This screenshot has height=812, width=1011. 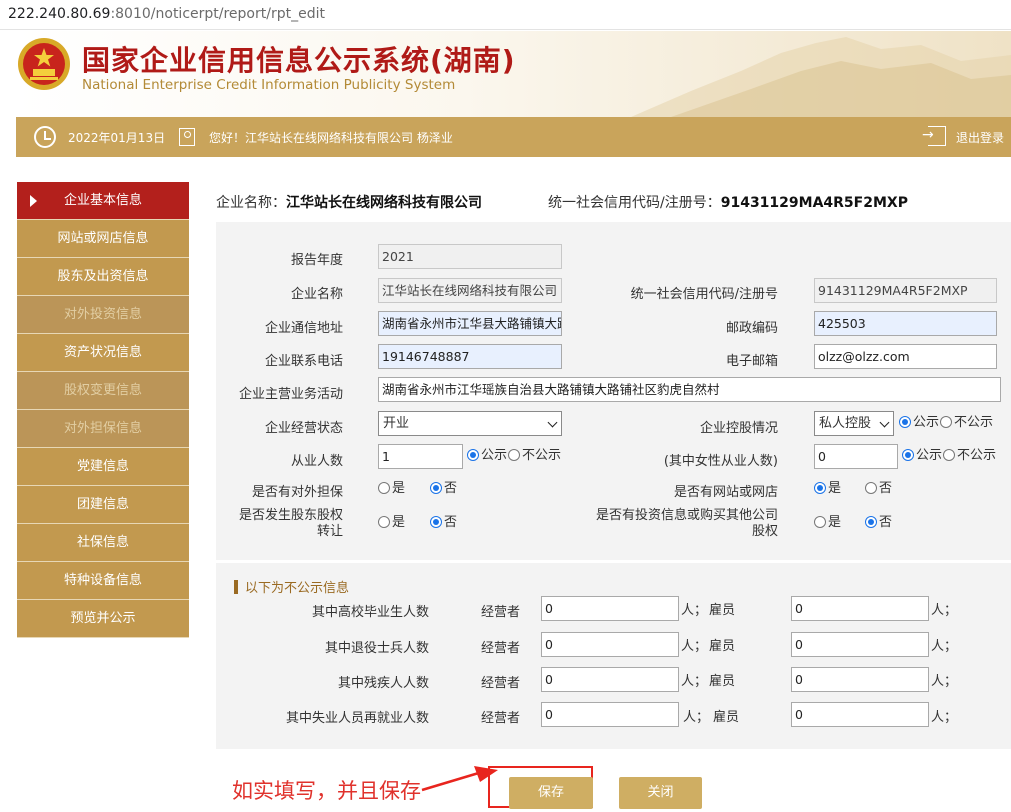 I want to click on phone-label: 企业联系电话, so click(x=303, y=361).